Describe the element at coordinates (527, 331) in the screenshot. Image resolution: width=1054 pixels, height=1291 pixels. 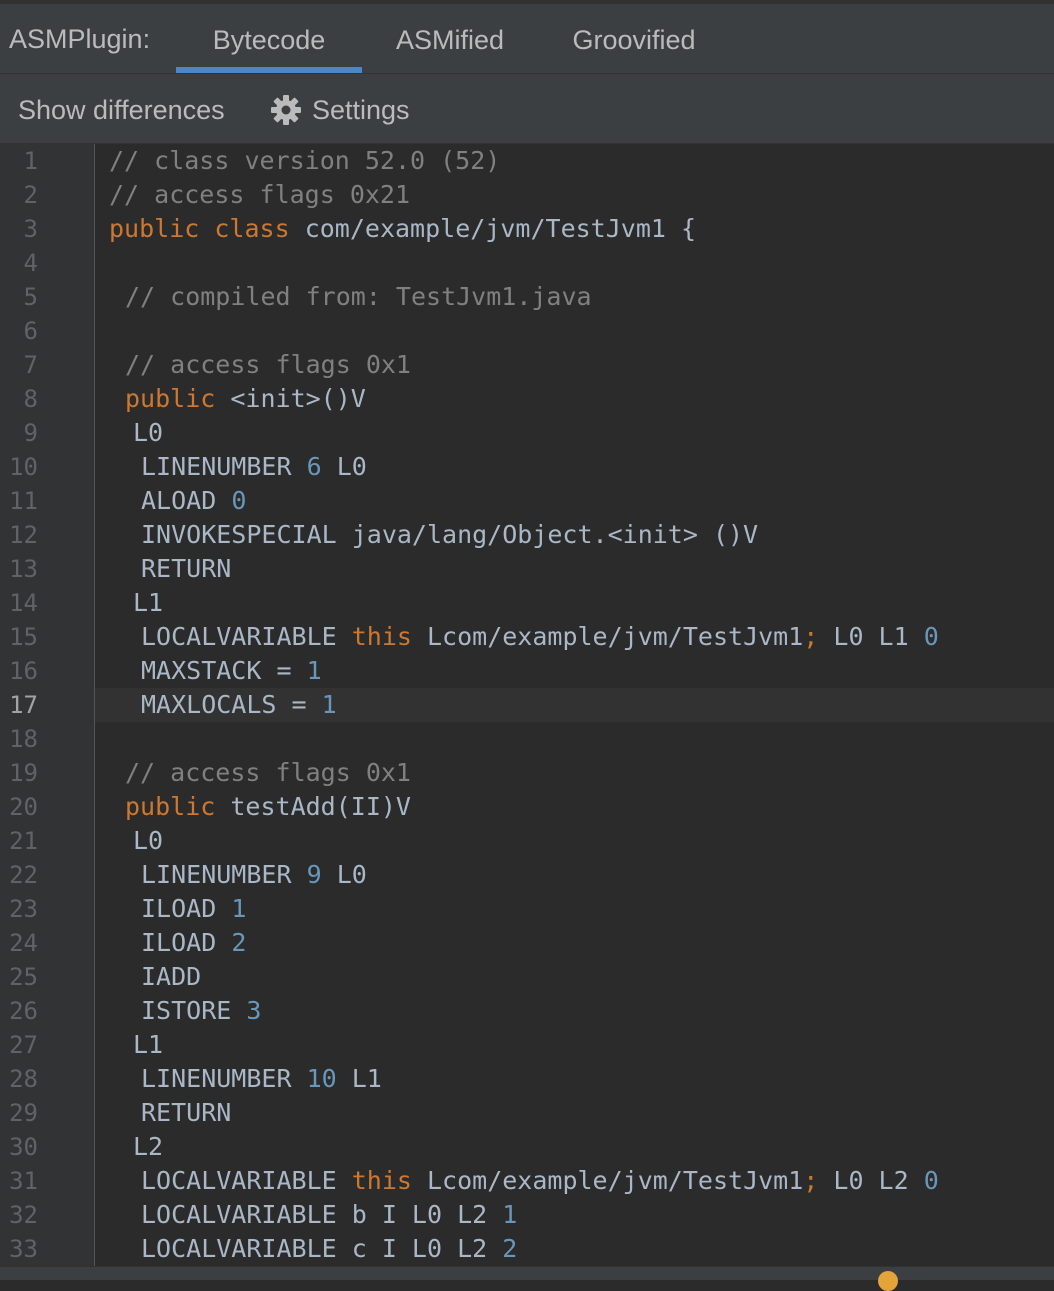
I see `code-line: 6` at that location.